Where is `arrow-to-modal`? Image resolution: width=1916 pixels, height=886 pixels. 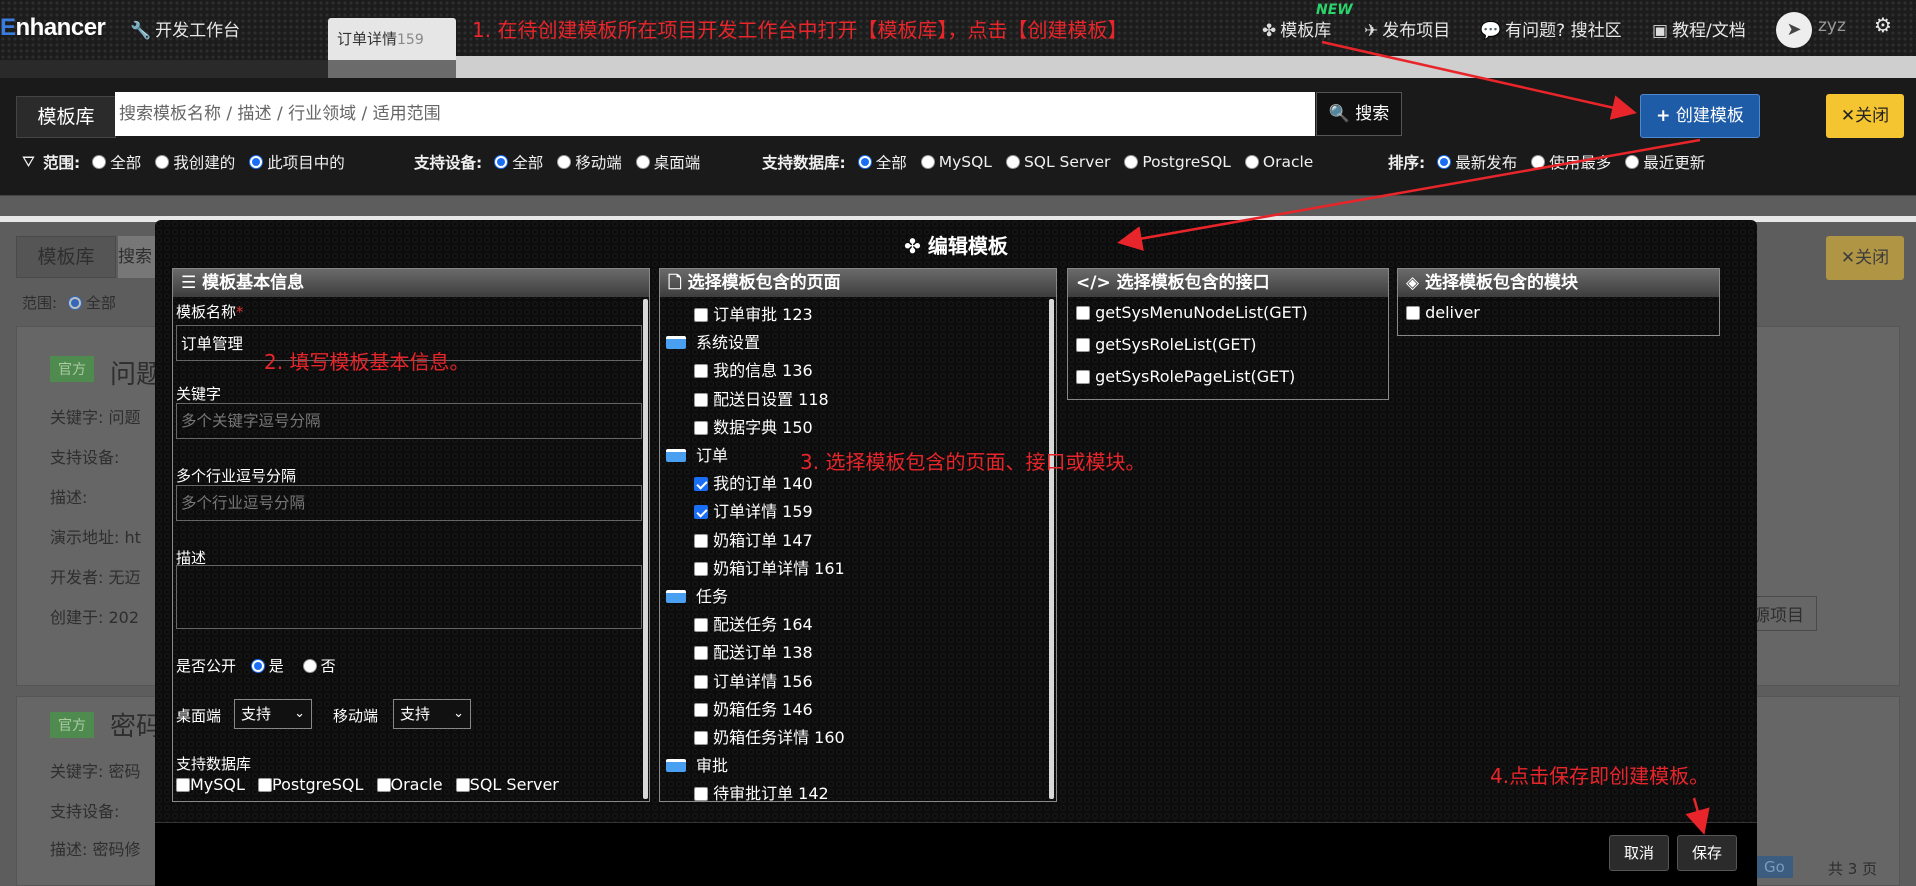 arrow-to-modal is located at coordinates (1409, 194).